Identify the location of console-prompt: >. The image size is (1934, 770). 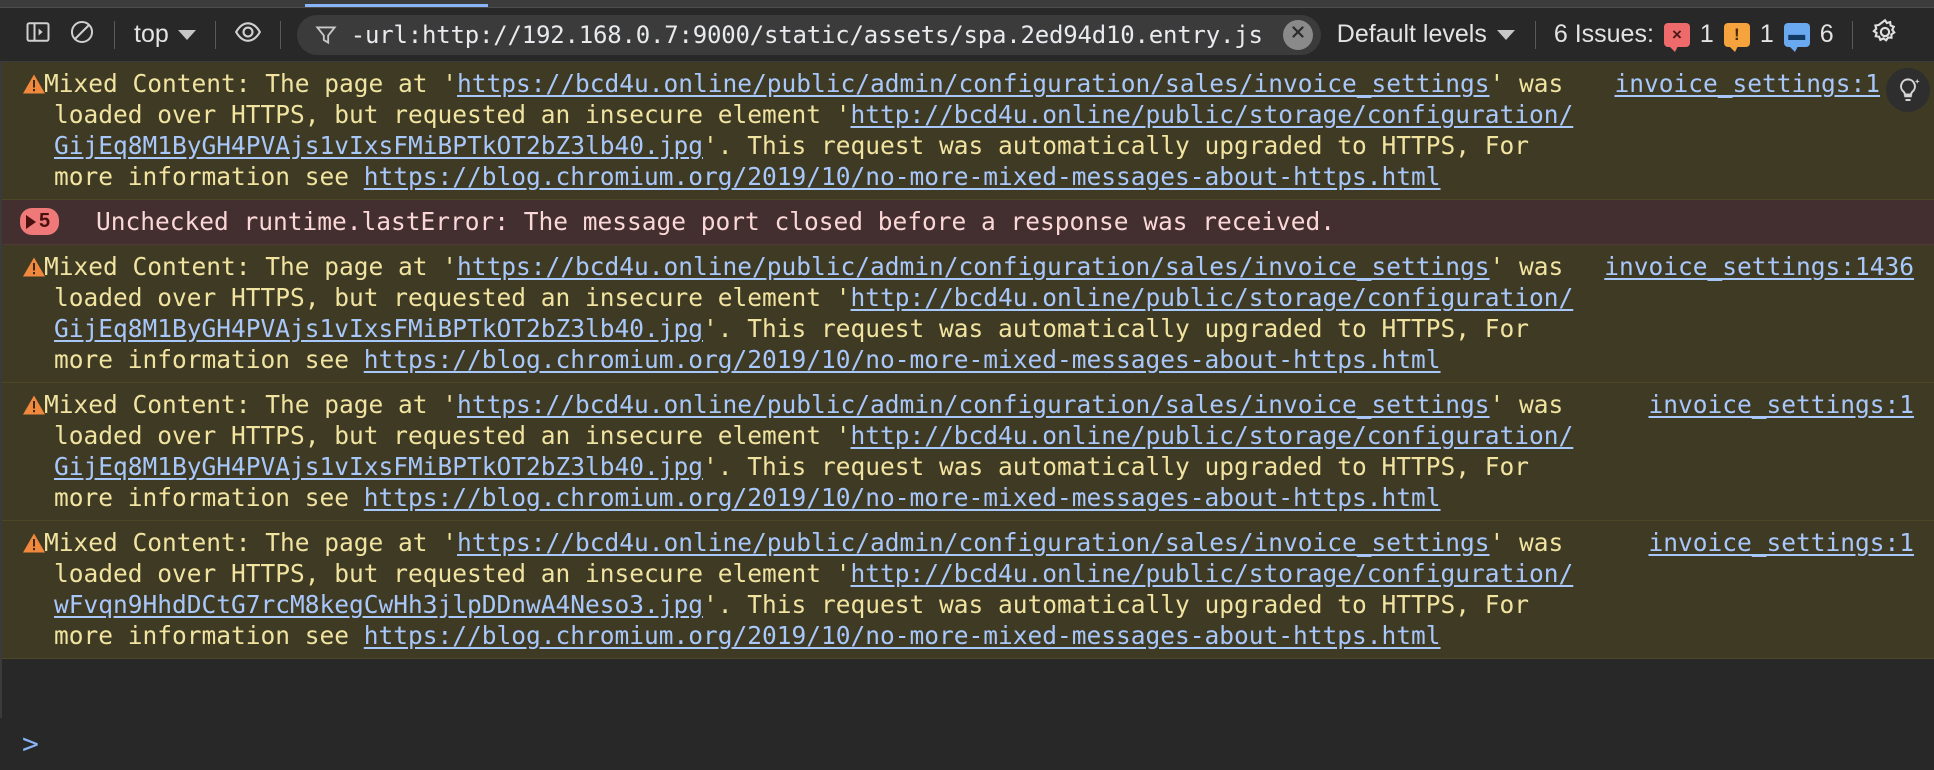
(967, 744).